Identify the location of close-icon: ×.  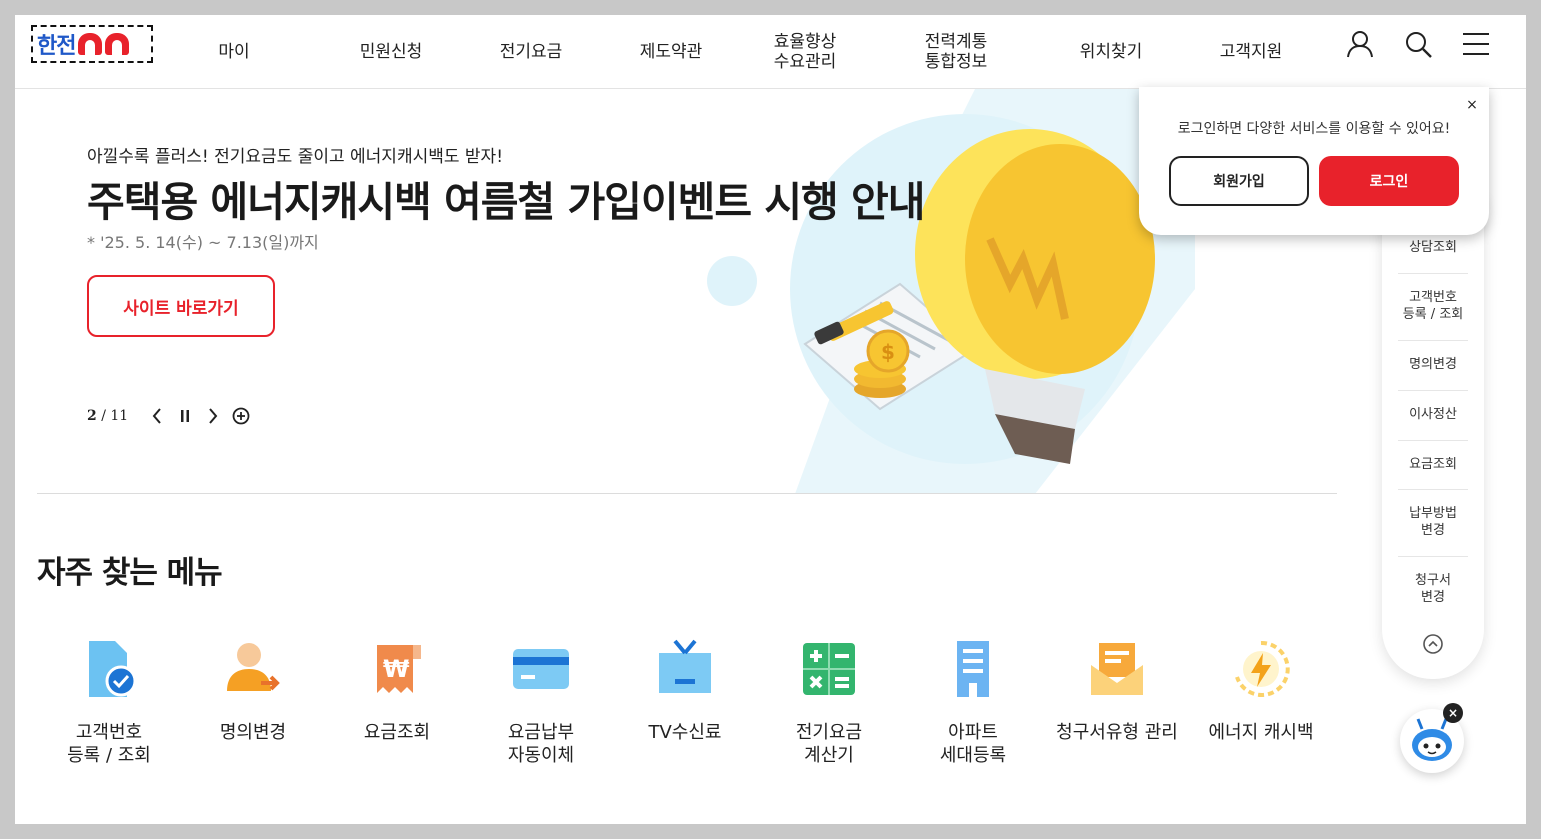
(1472, 105).